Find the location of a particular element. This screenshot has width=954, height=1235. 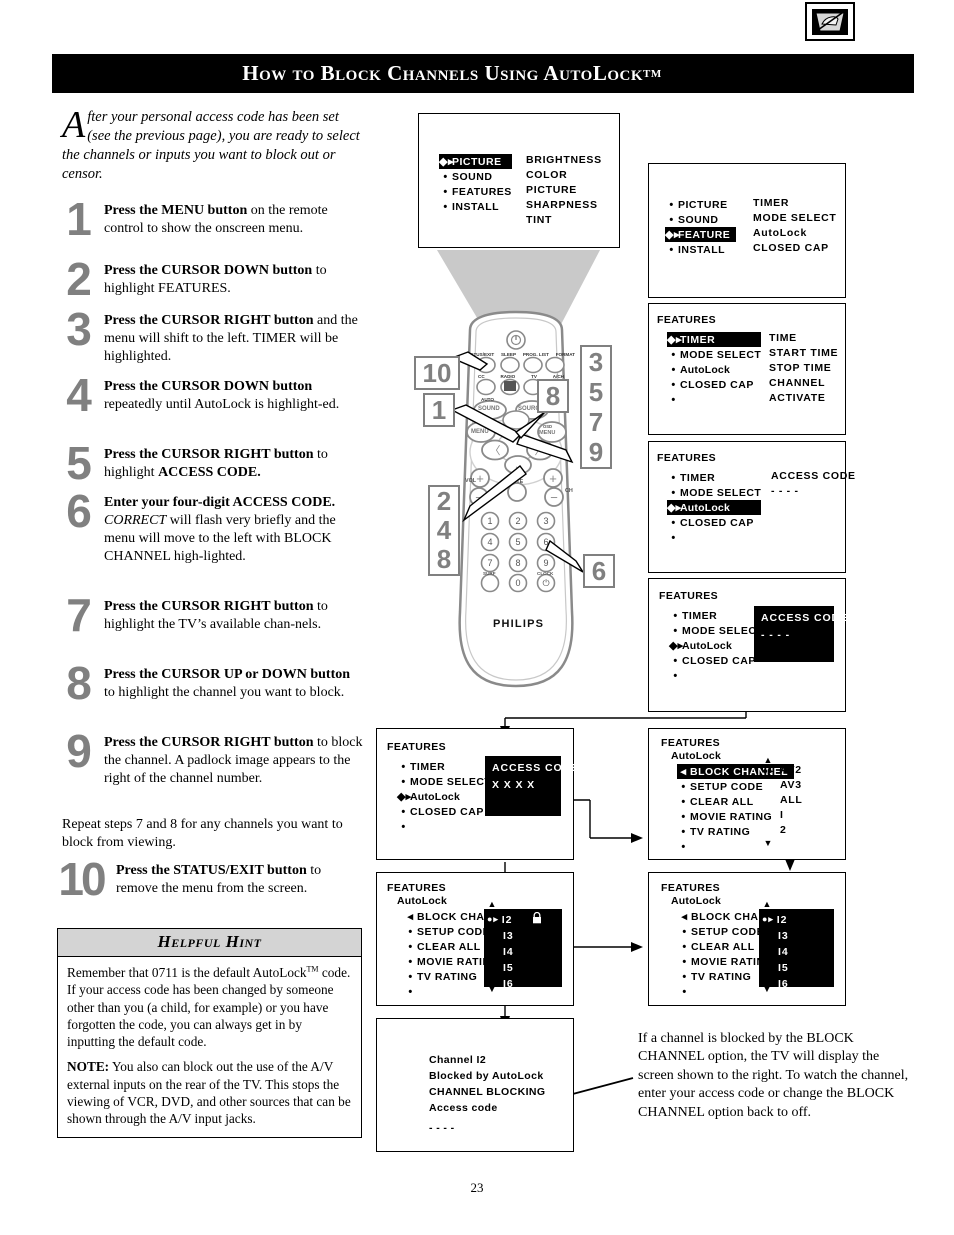

tv-blocked-icon is located at coordinates (830, 21).